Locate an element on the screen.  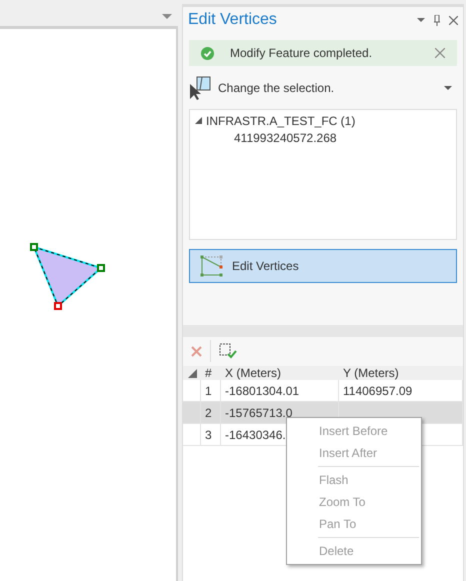
message-text: Modify Feature completed. is located at coordinates (301, 53).